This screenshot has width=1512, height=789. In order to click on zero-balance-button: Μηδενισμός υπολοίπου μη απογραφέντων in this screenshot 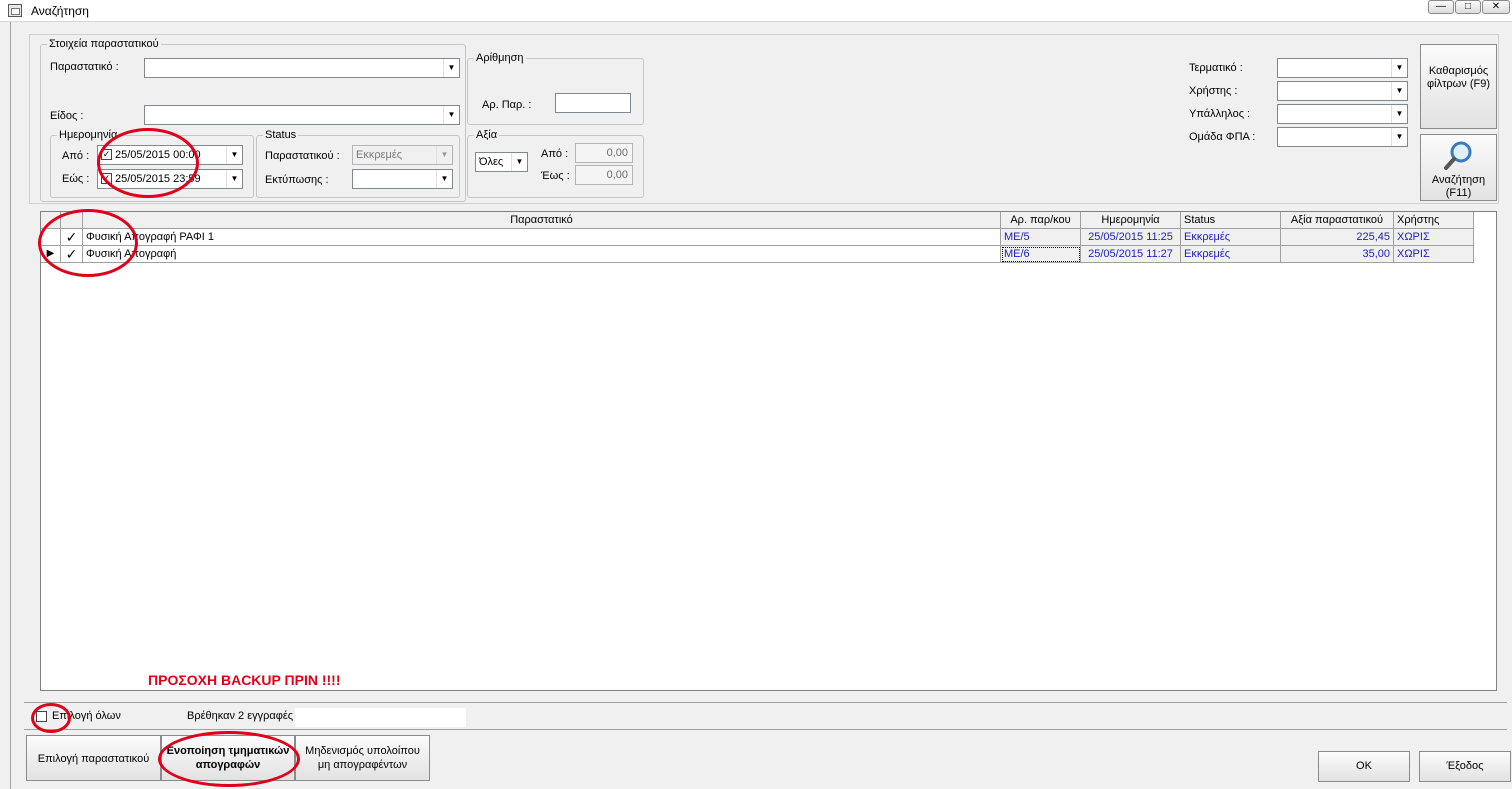, I will do `click(362, 758)`.